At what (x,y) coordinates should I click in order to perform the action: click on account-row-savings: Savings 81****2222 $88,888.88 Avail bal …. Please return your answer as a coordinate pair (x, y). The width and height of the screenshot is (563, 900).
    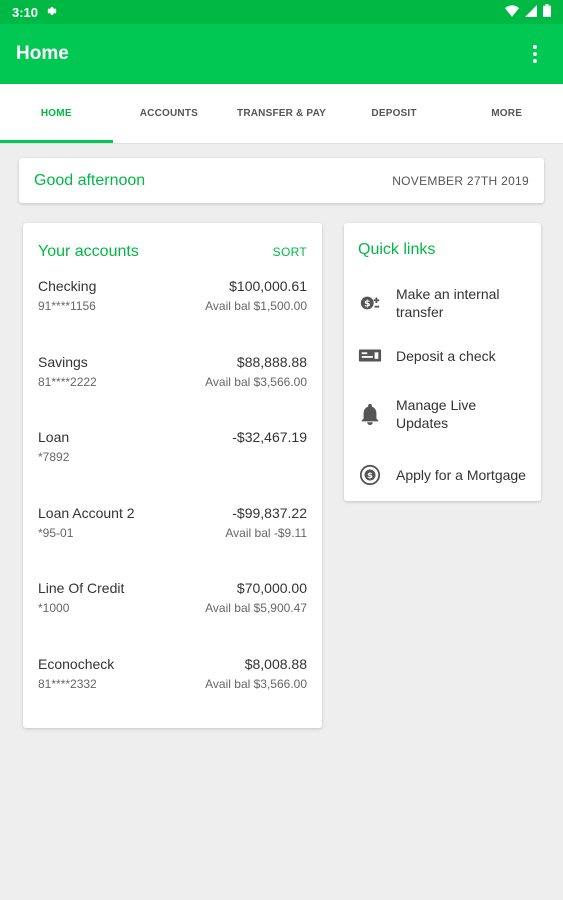
    Looking at the image, I should click on (172, 392).